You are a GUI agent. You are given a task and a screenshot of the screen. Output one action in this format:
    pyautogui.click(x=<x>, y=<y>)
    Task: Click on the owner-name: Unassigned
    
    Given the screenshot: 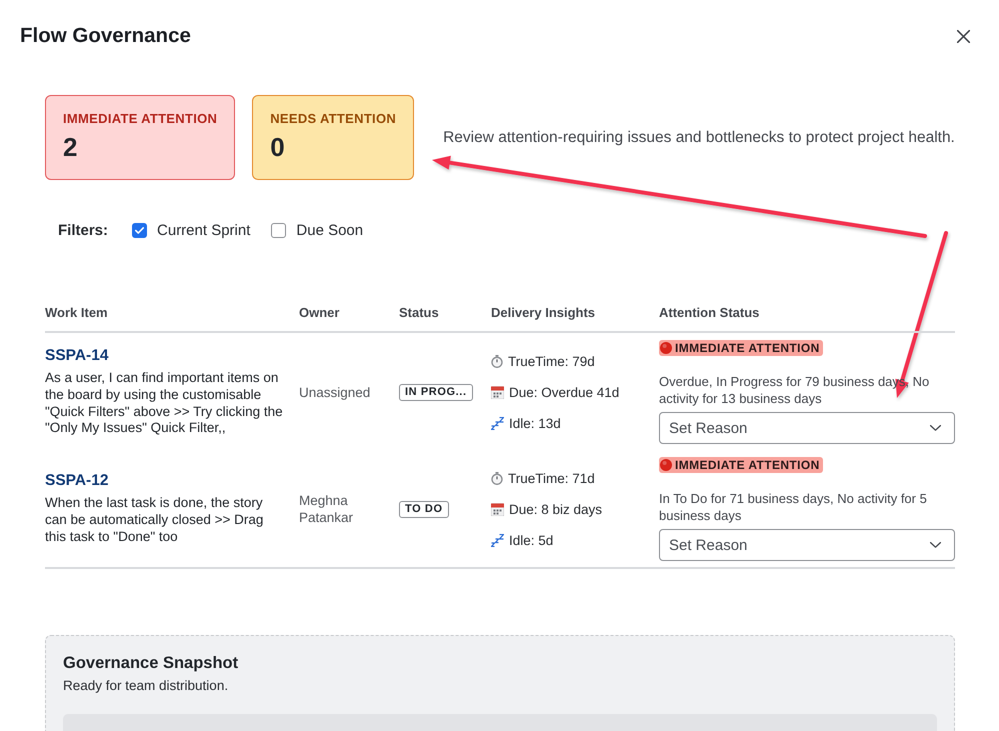 What is the action you would take?
    pyautogui.click(x=335, y=392)
    